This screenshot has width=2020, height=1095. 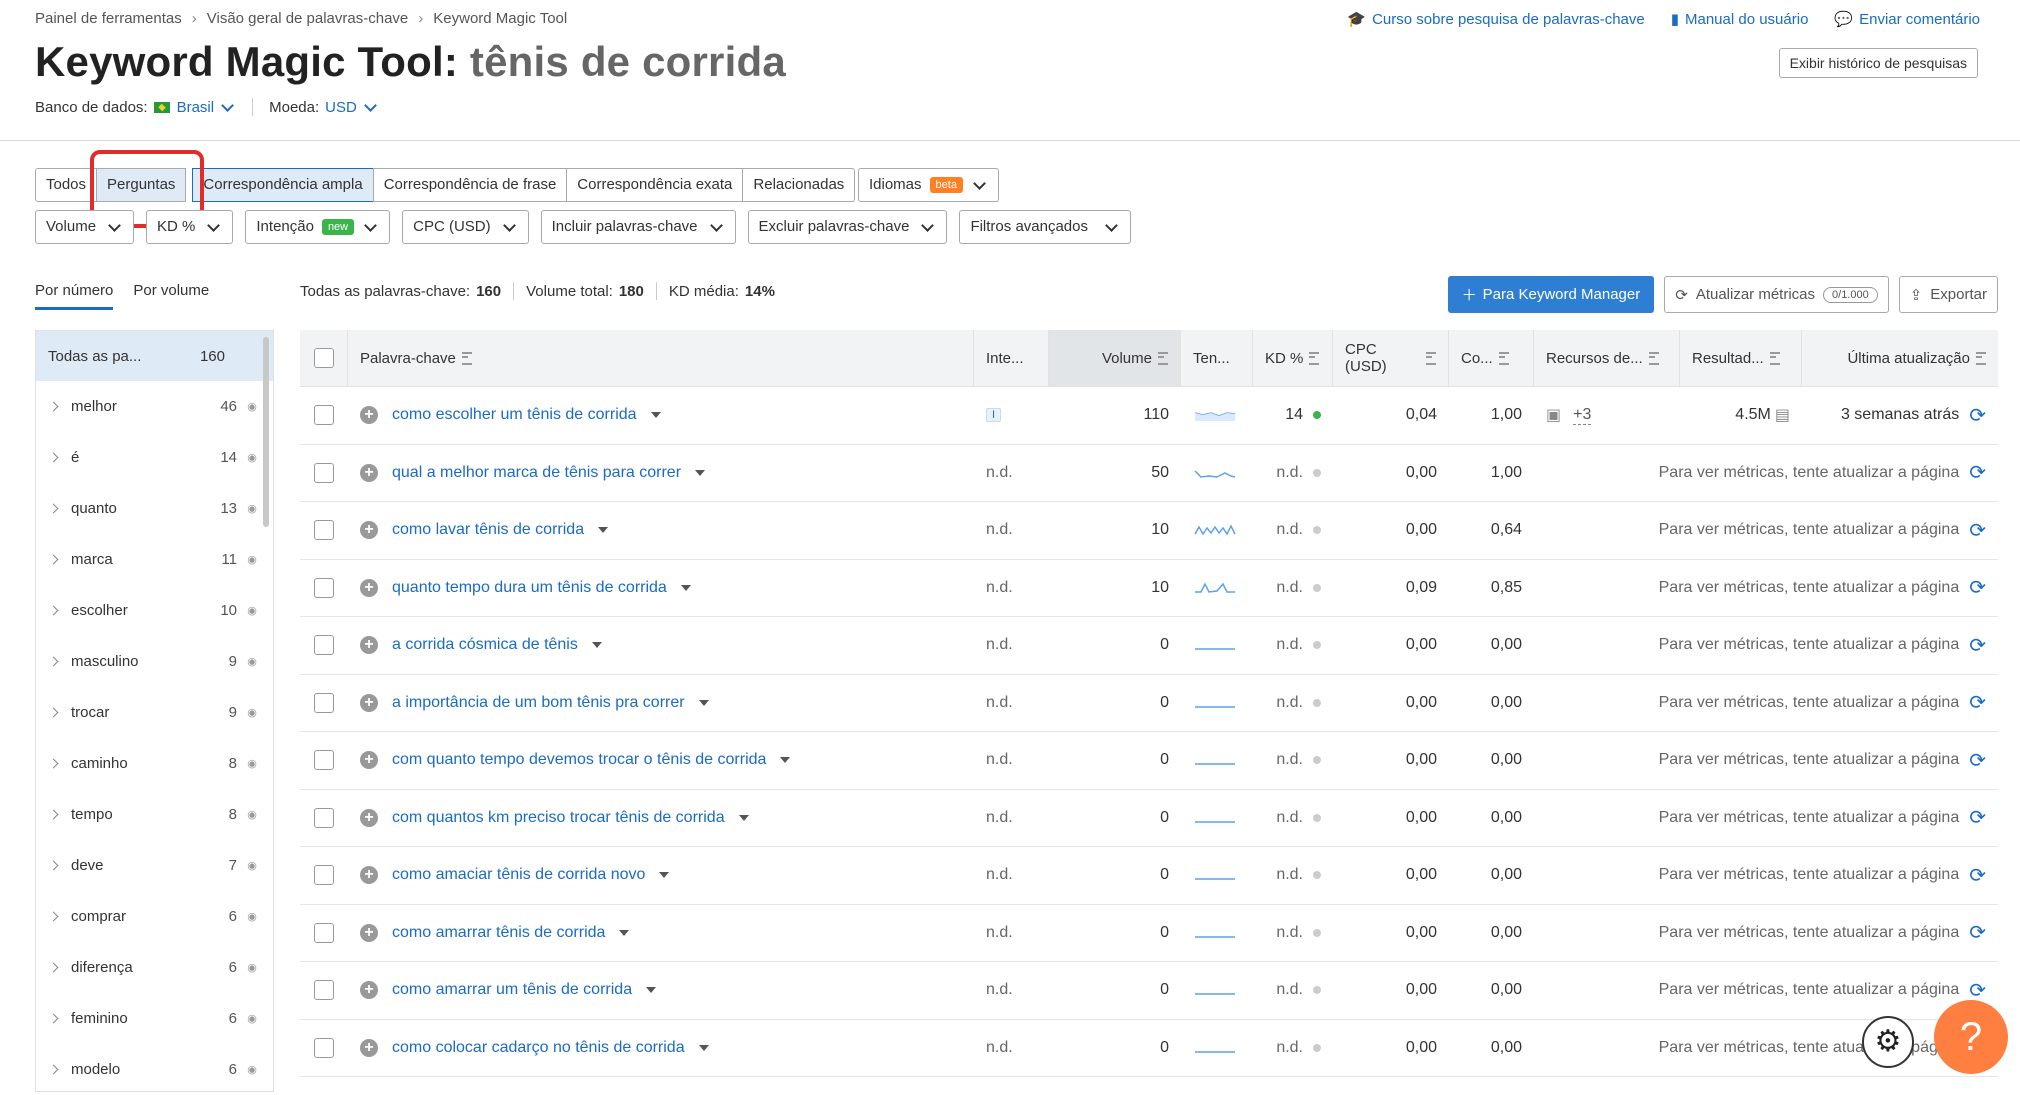 What do you see at coordinates (529, 588) in the screenshot?
I see `keyword-link: quanto tempo dura um tênis de corrida` at bounding box center [529, 588].